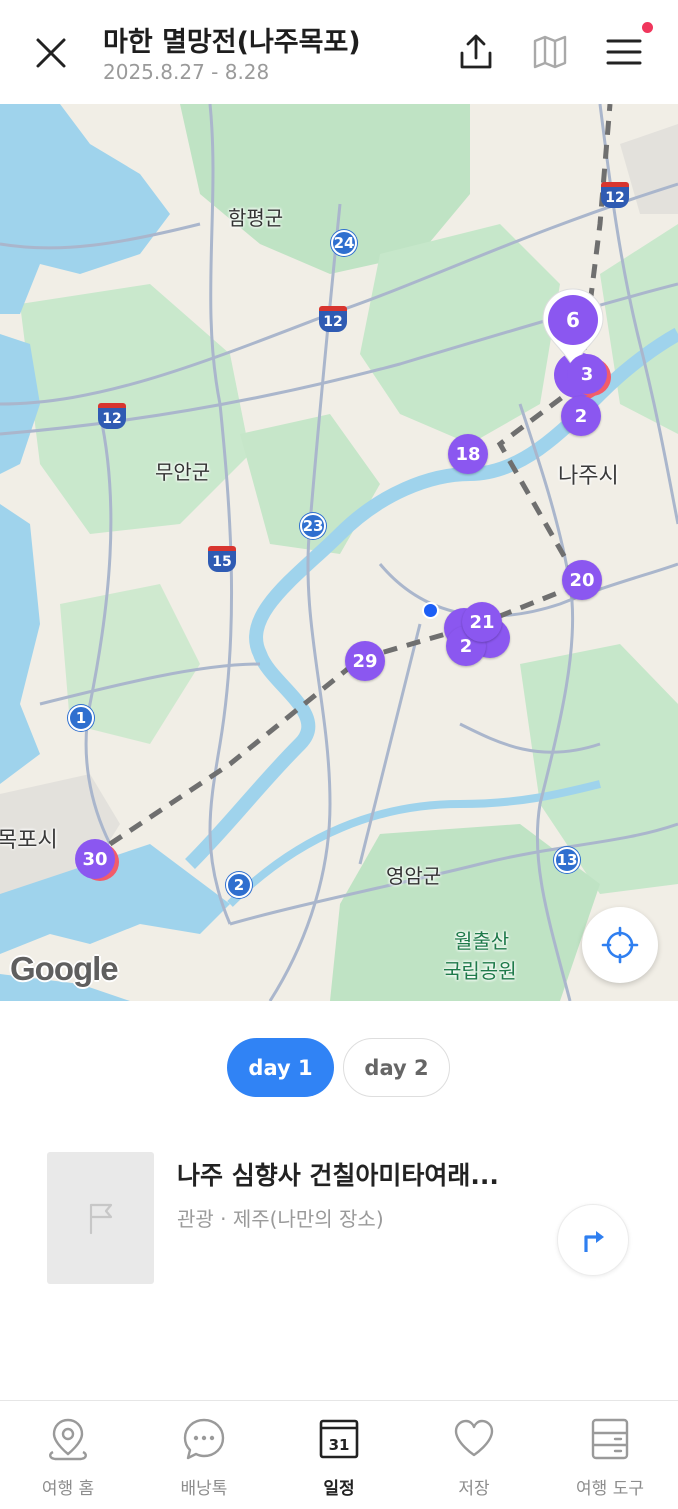 This screenshot has width=678, height=1509. What do you see at coordinates (482, 941) in the screenshot?
I see `map-label-wolchulsan: 월출산` at bounding box center [482, 941].